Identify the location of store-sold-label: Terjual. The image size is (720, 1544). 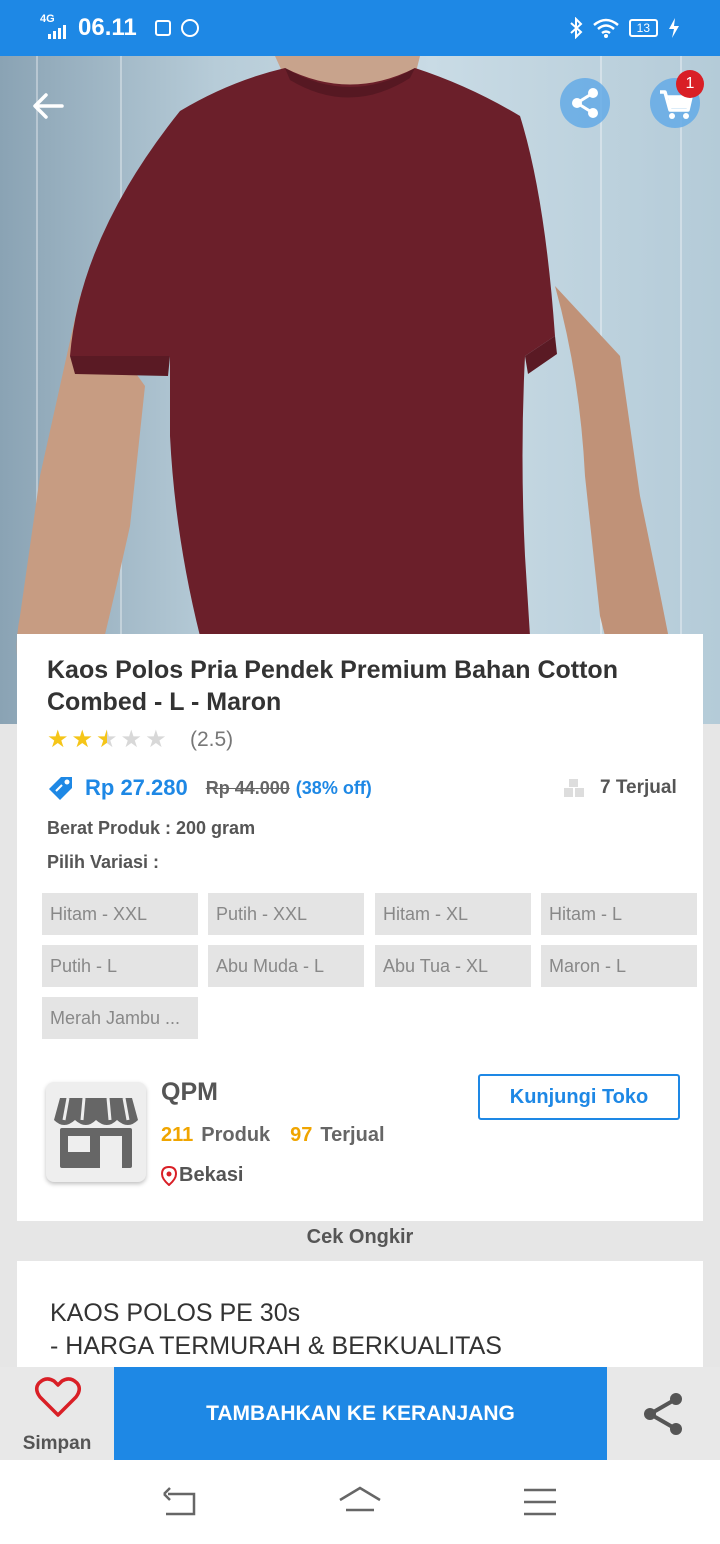
(352, 1135).